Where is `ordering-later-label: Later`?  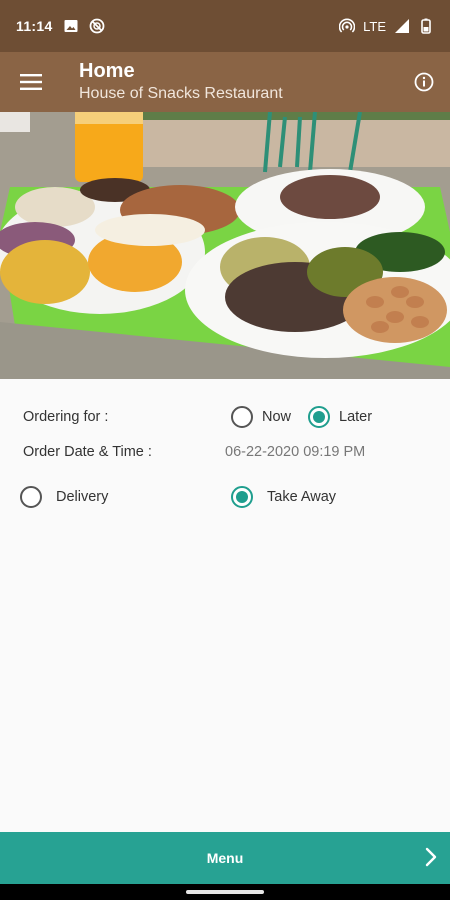
ordering-later-label: Later is located at coordinates (356, 417).